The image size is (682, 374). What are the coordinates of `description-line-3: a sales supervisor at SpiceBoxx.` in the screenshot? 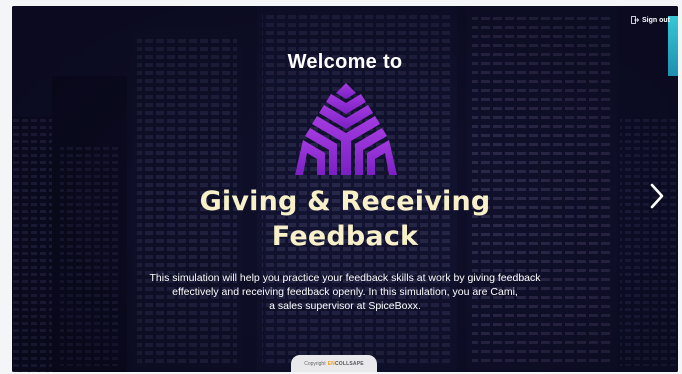 It's located at (345, 306).